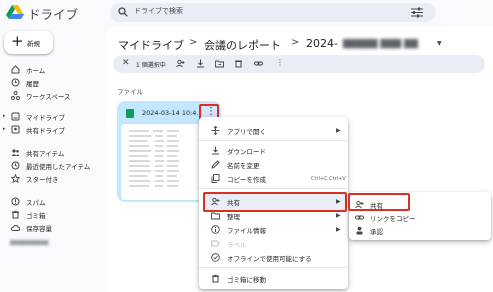  Describe the element at coordinates (52, 82) in the screenshot. I see `sidebar-item-history: 履歴` at that location.